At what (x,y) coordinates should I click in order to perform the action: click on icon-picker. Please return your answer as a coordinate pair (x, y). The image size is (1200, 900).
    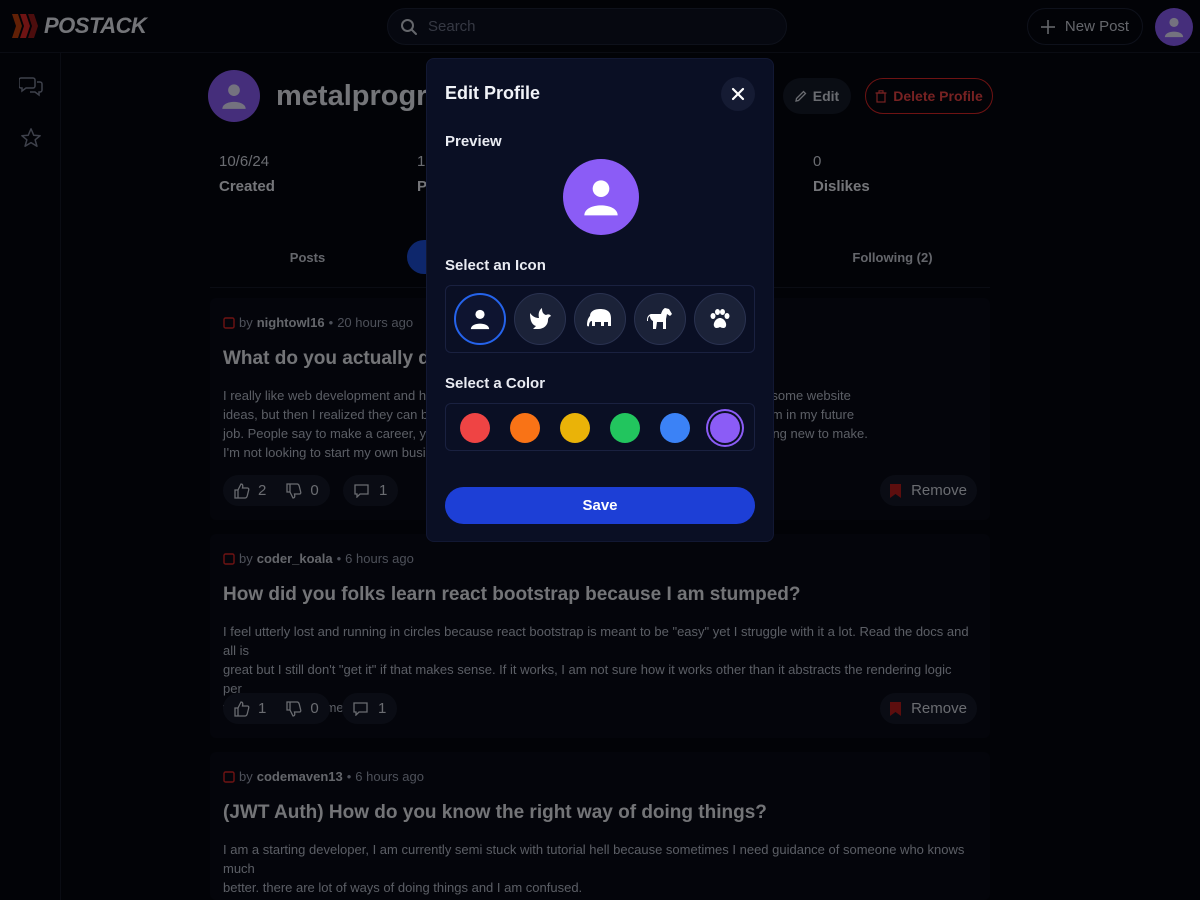
    Looking at the image, I should click on (600, 319).